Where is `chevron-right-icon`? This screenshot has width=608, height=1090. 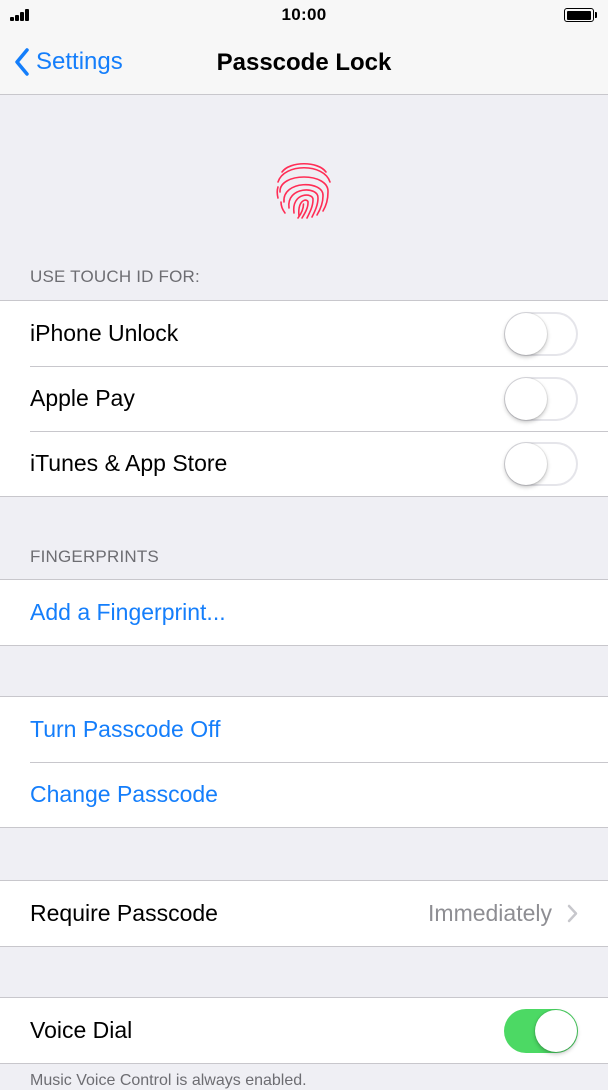
chevron-right-icon is located at coordinates (572, 913).